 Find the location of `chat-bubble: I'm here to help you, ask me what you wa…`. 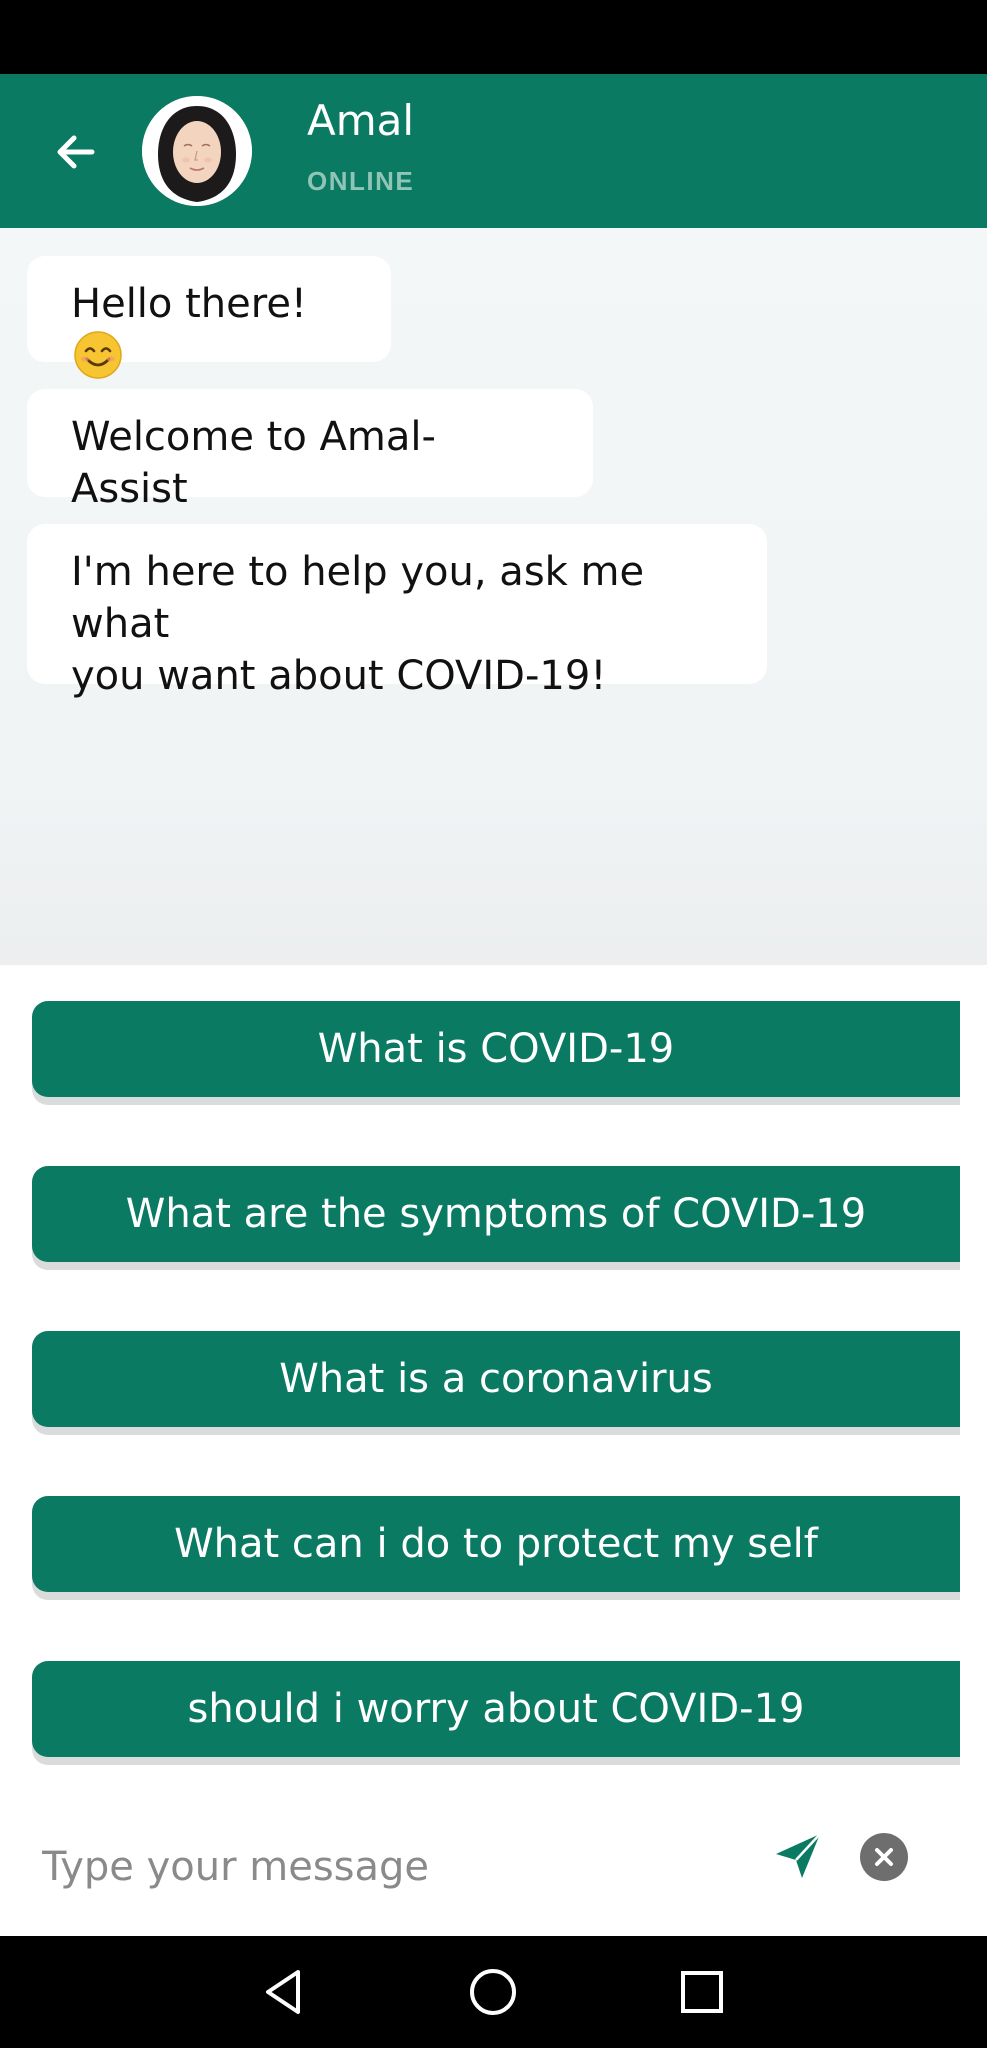

chat-bubble: I'm here to help you, ask me what you wa… is located at coordinates (397, 611).